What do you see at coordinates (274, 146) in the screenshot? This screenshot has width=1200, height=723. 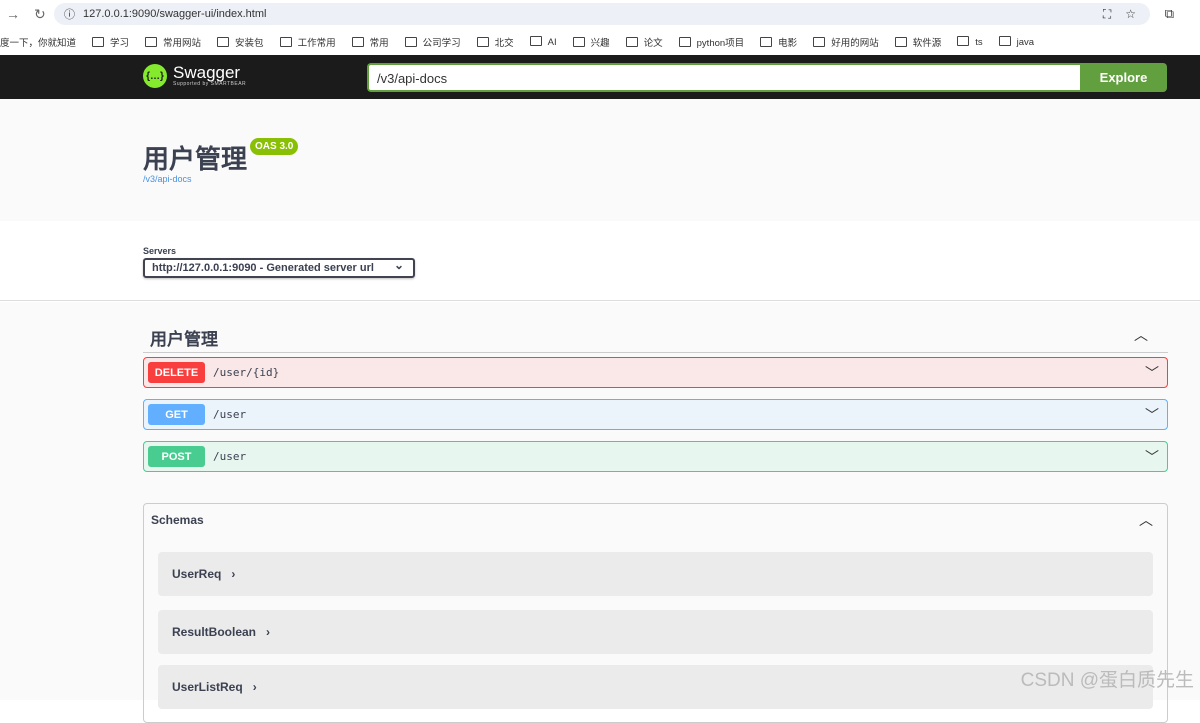 I see `version-badge: OAS 3.0` at bounding box center [274, 146].